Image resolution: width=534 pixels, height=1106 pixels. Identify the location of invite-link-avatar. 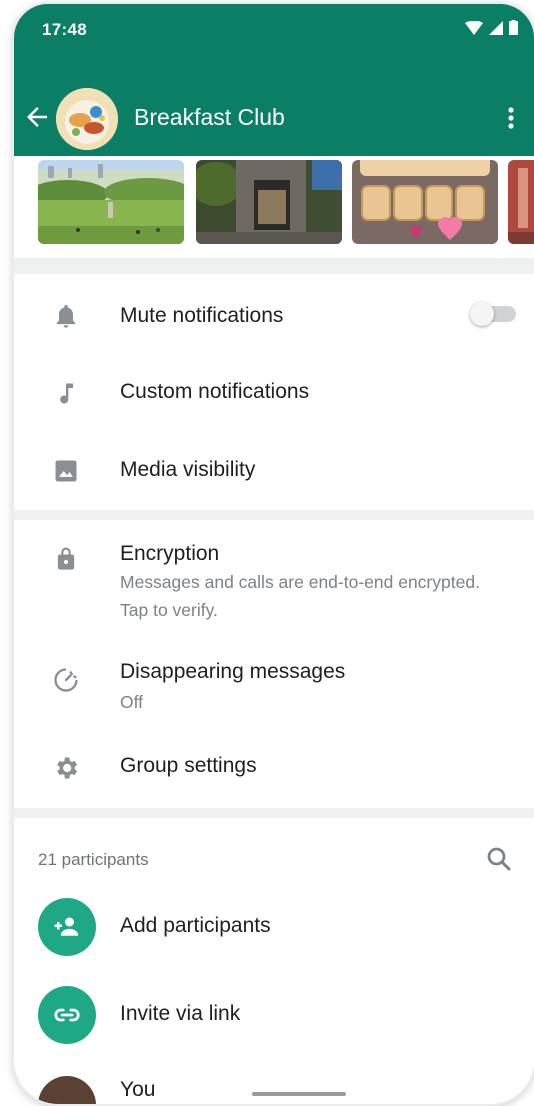
(67, 1015).